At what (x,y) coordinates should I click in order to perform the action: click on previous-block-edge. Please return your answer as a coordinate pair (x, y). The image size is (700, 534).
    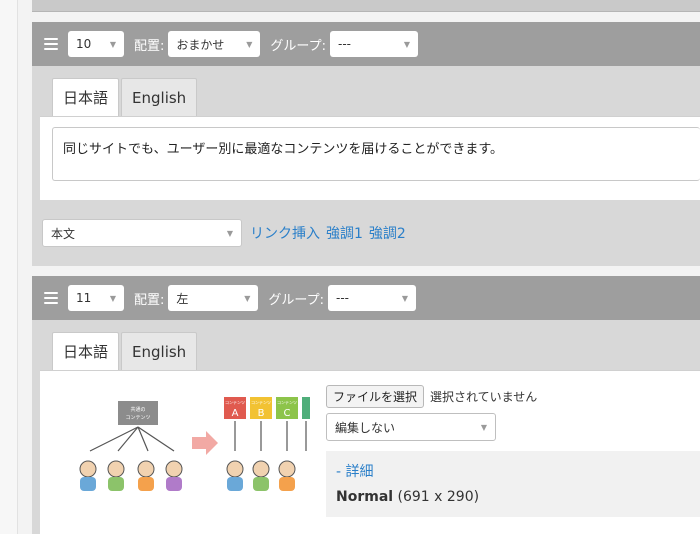
    Looking at the image, I should click on (366, 6).